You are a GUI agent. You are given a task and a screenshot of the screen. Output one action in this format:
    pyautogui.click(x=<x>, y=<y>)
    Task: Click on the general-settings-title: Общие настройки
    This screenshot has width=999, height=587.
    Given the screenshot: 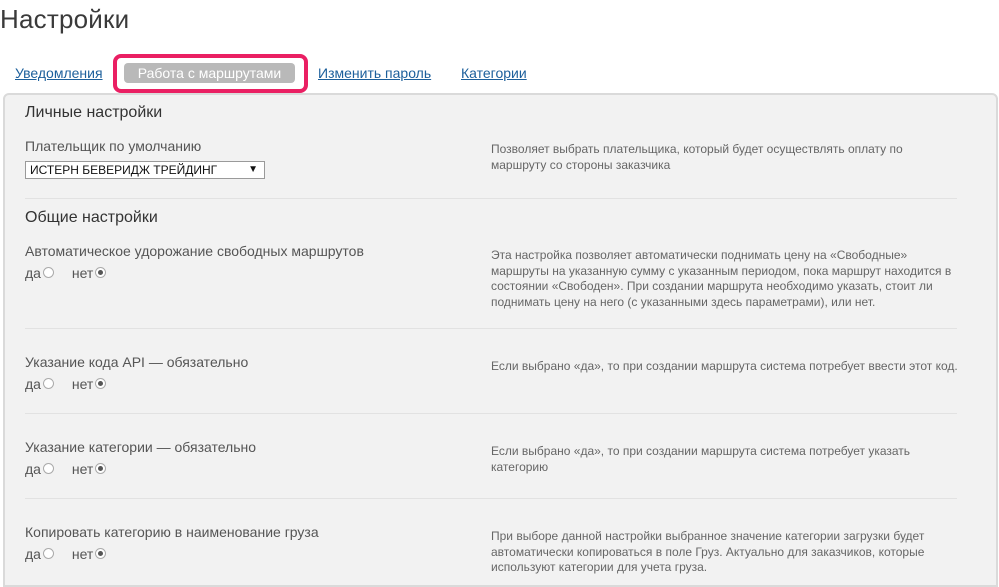 What is the action you would take?
    pyautogui.click(x=91, y=217)
    